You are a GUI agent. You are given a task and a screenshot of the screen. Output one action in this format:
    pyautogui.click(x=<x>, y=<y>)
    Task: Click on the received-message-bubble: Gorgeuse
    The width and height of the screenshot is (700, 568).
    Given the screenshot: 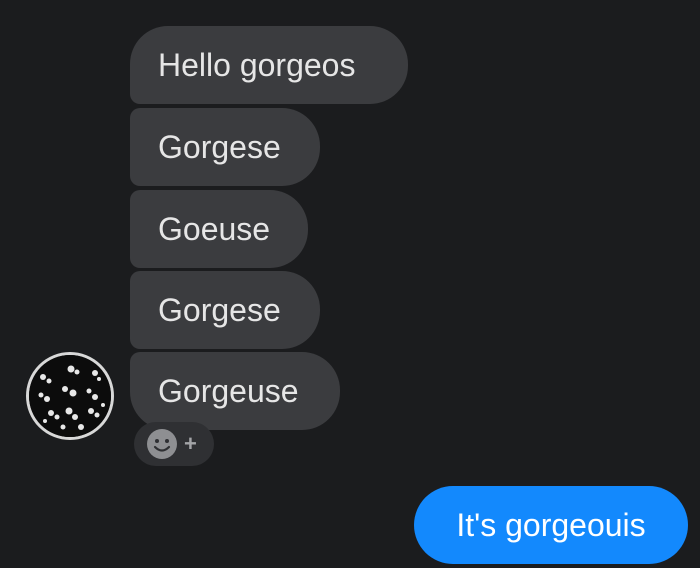 What is the action you would take?
    pyautogui.click(x=235, y=391)
    